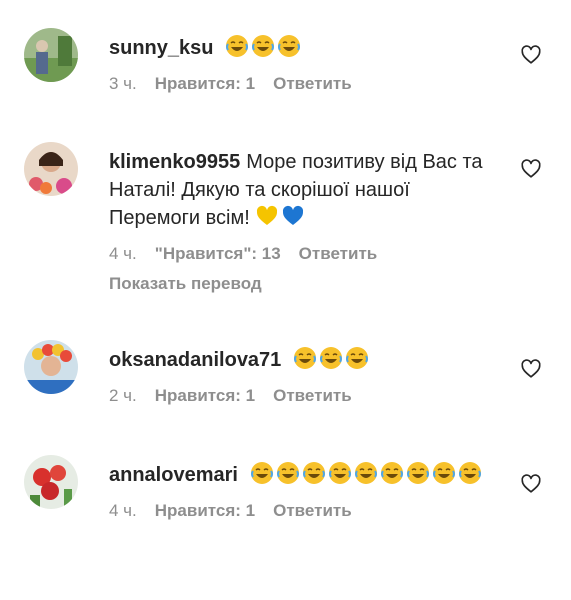 The width and height of the screenshot is (571, 600). What do you see at coordinates (304, 48) in the screenshot?
I see `comment-text: sunny_ksu` at bounding box center [304, 48].